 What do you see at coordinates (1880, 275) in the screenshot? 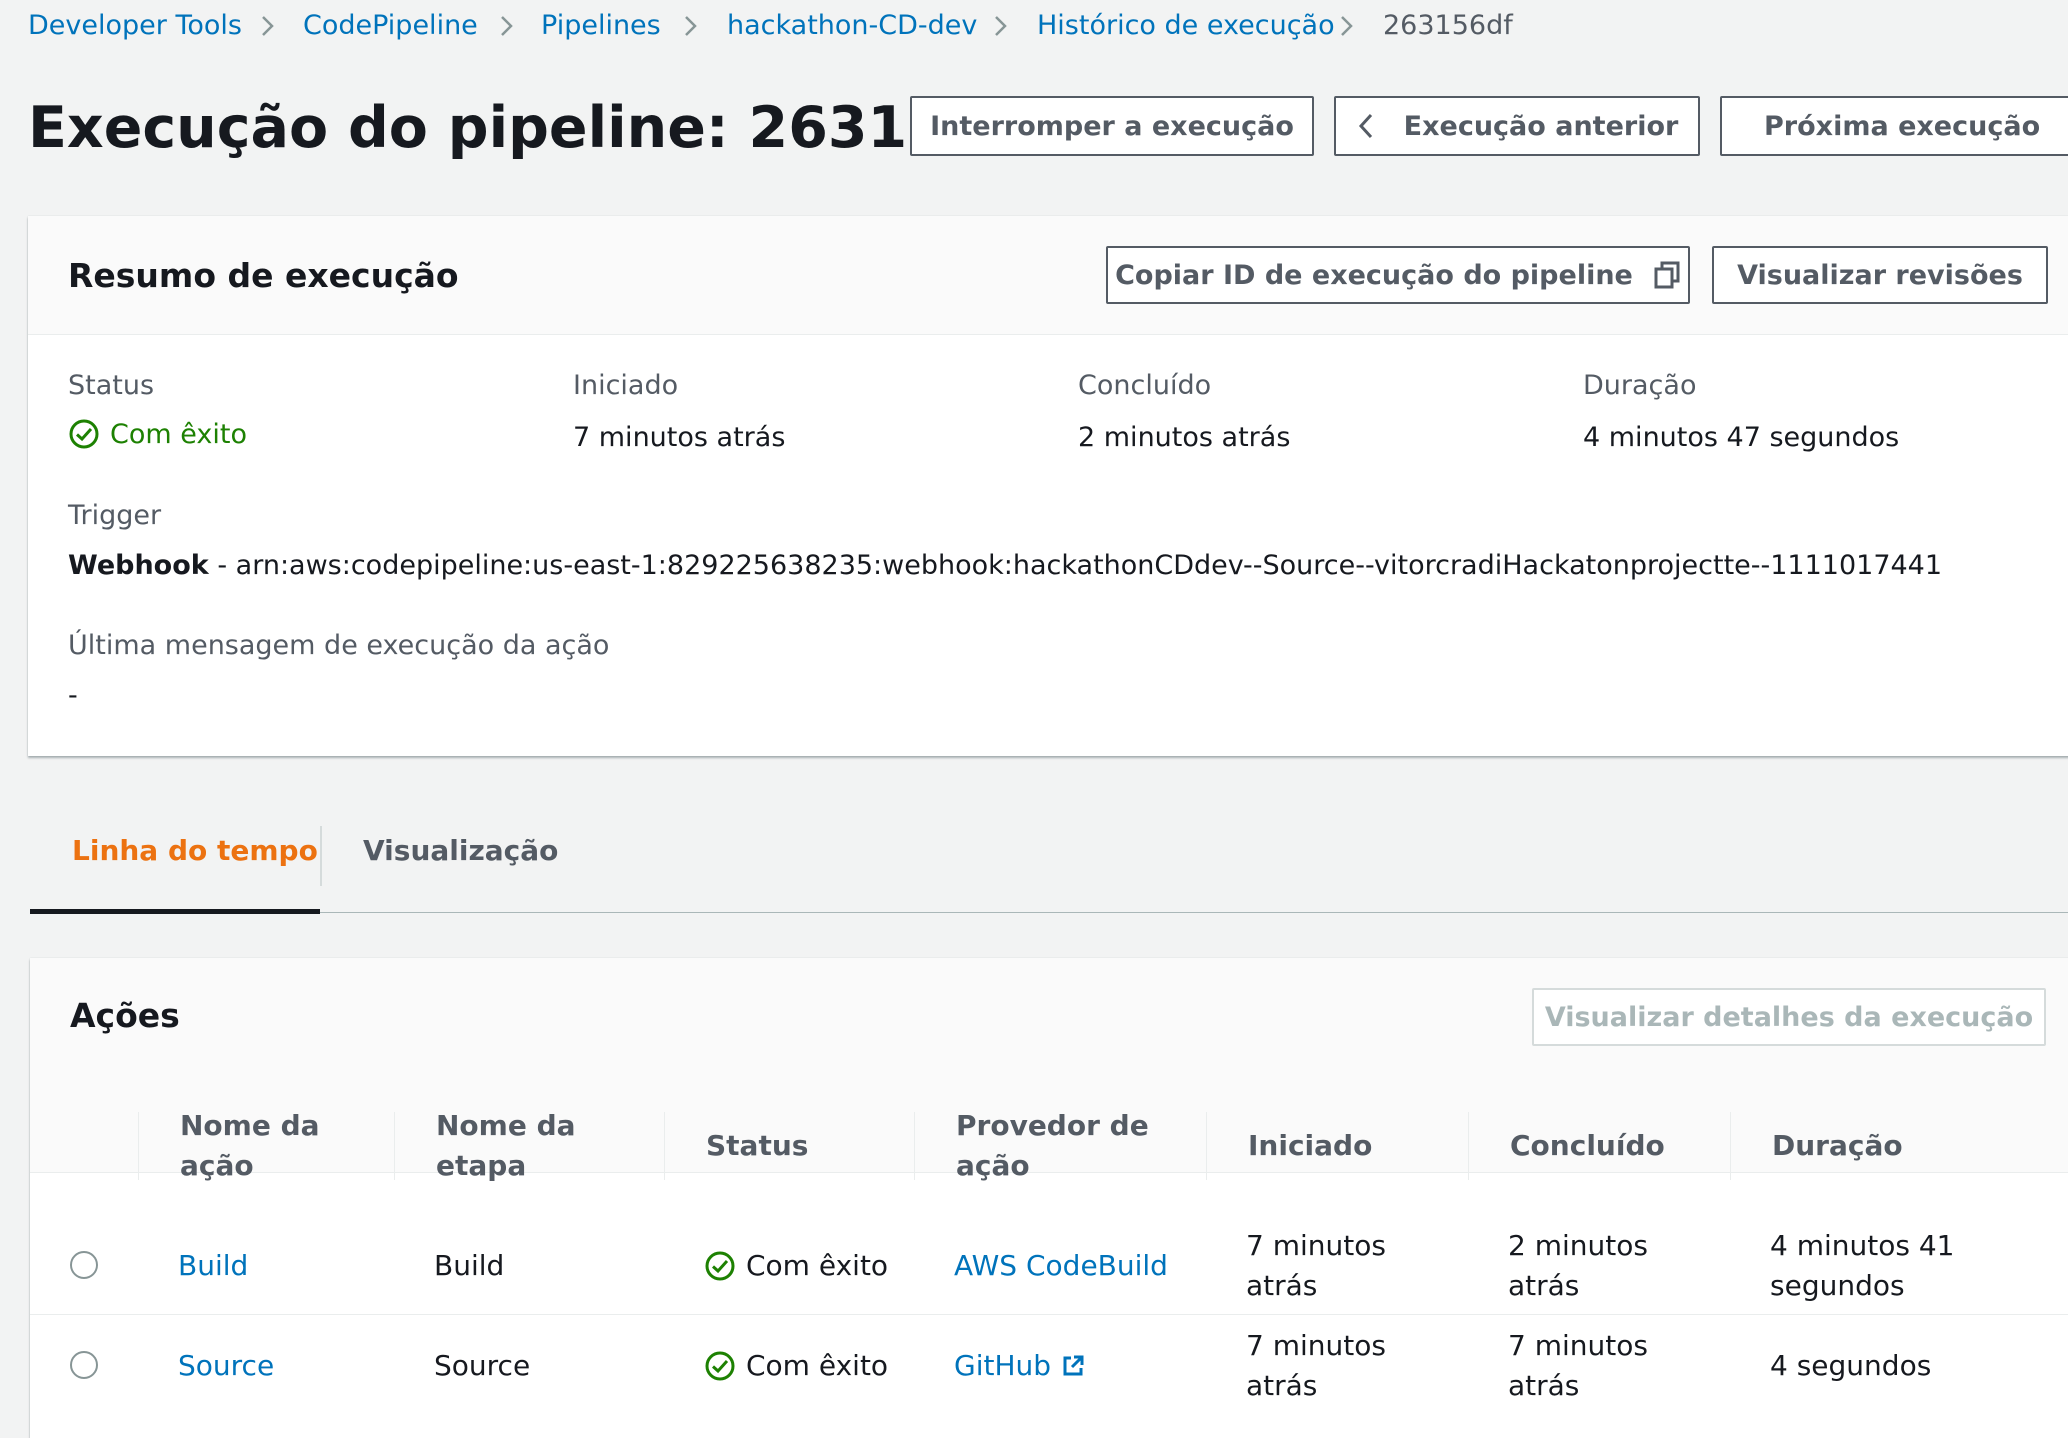
I see `view-revisions-button: Visualizar revisões` at bounding box center [1880, 275].